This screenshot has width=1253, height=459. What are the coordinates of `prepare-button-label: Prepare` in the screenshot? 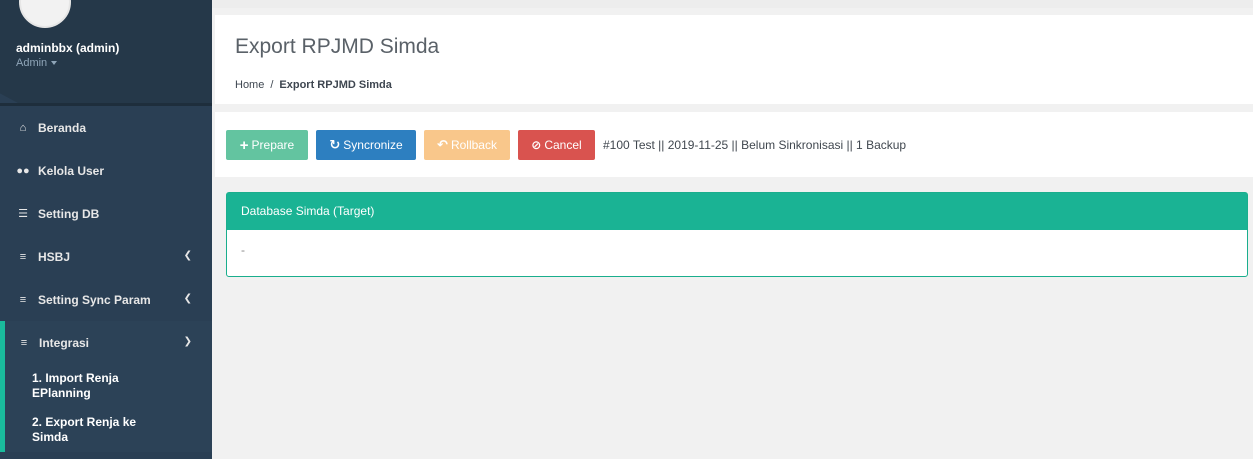 It's located at (273, 145).